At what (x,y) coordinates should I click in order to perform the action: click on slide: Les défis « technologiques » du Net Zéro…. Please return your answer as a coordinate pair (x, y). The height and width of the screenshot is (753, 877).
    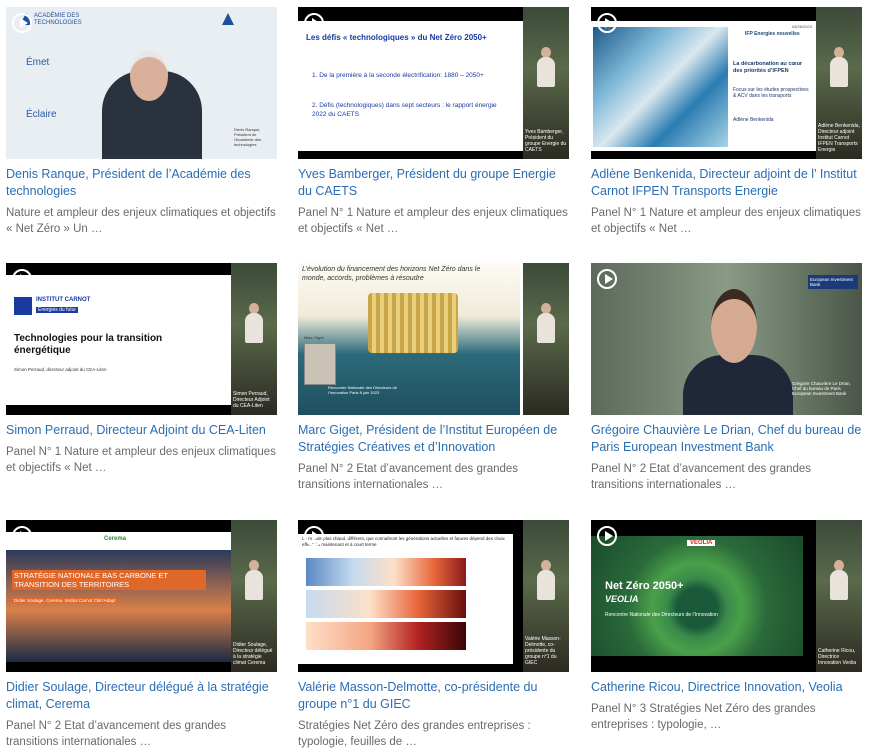
    Looking at the image, I should click on (410, 86).